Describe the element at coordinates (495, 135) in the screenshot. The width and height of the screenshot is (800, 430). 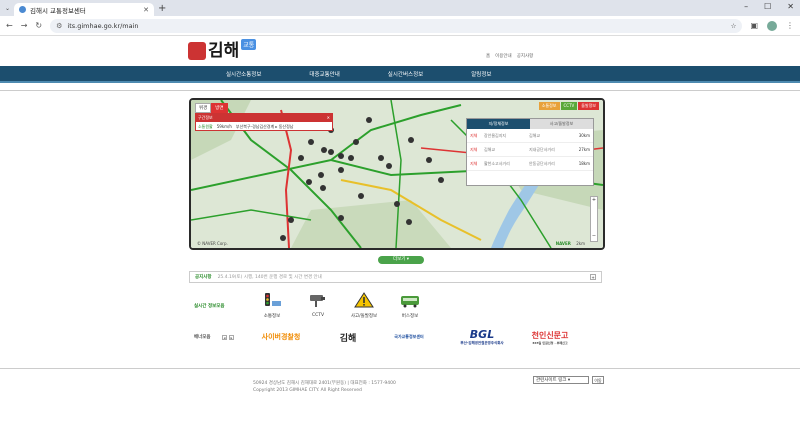
I see `congestion-from: 장안물김지지` at that location.